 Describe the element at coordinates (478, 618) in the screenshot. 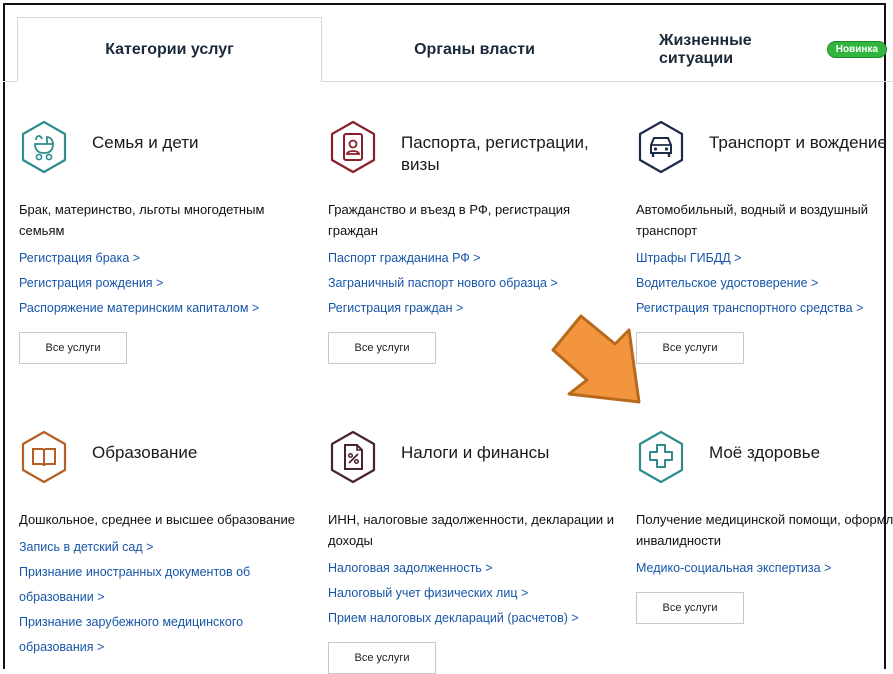

I see `link-tax-declarations: Прием налоговых деклараций (расчетов) >` at that location.